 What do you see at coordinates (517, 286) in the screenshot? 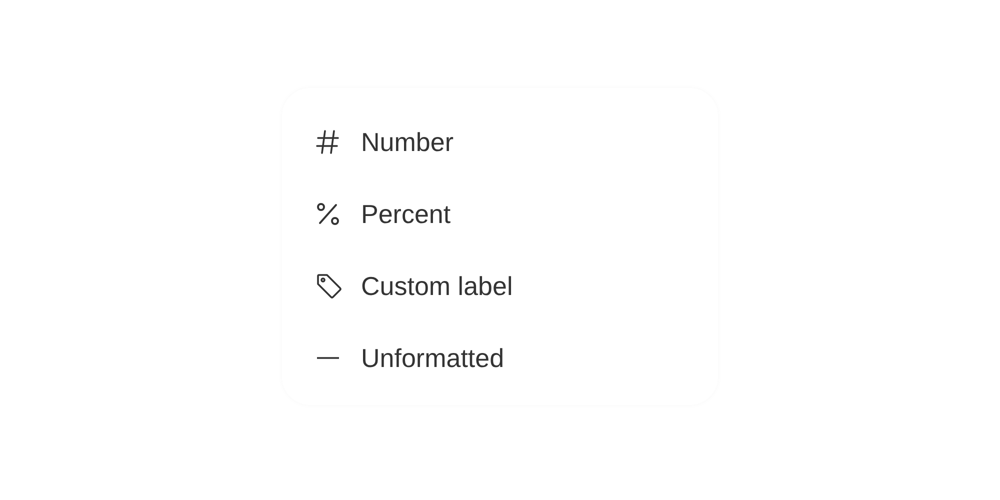
I see `menu-item: Custom label` at bounding box center [517, 286].